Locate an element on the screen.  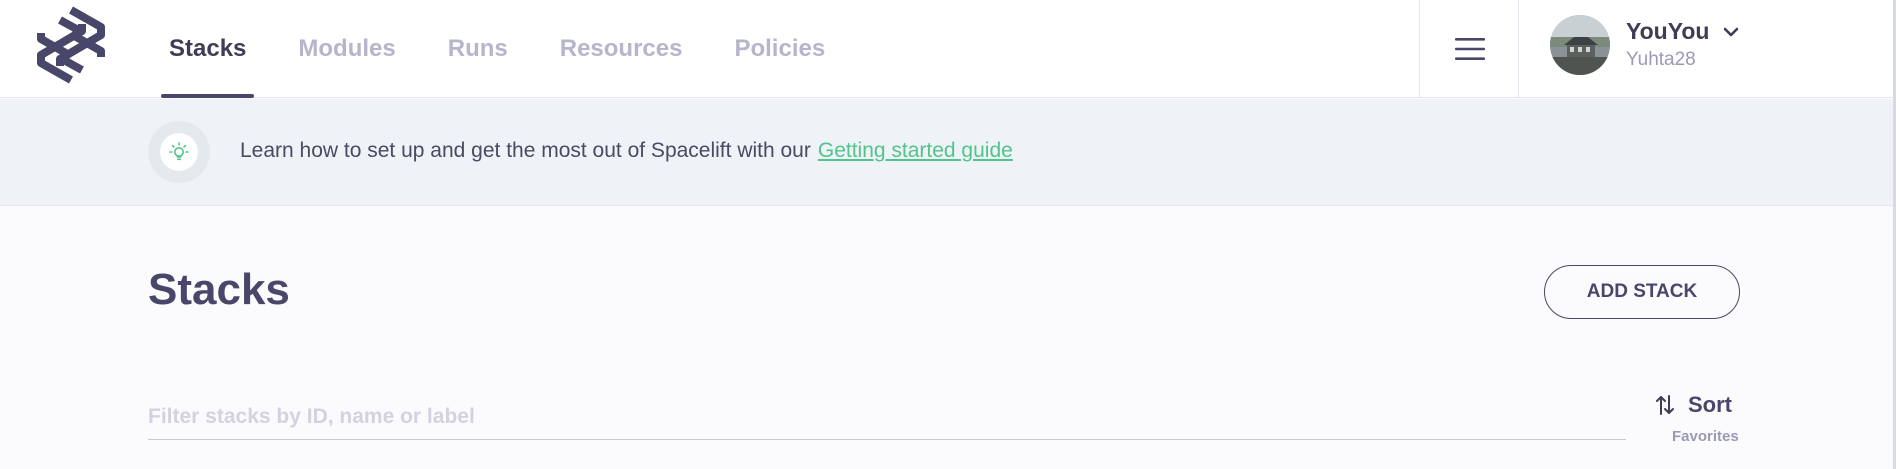
sort-current-value: Favorites is located at coordinates (1705, 436).